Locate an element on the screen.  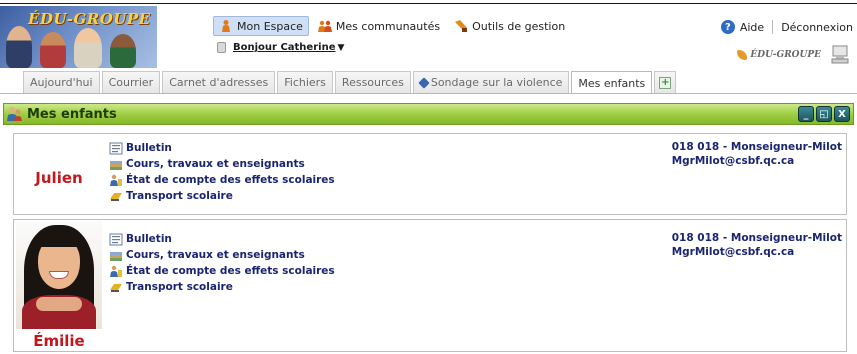
window-buttons: _ ◱ X is located at coordinates (823, 114).